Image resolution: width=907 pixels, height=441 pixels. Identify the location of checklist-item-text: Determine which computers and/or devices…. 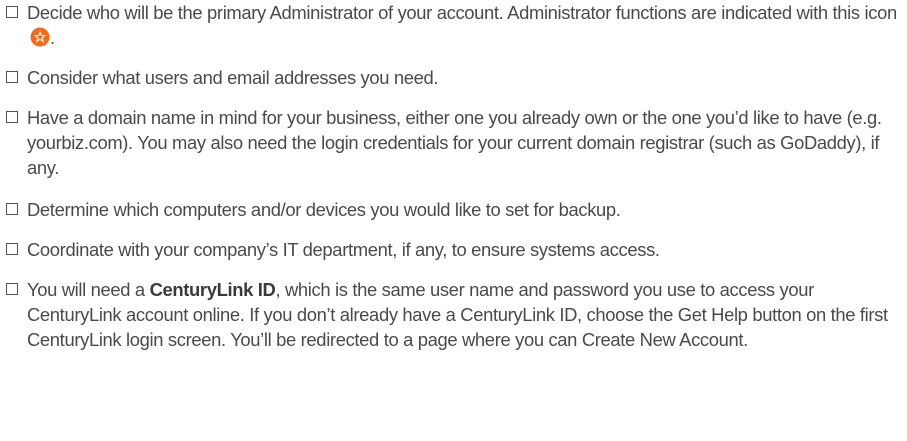
(324, 209).